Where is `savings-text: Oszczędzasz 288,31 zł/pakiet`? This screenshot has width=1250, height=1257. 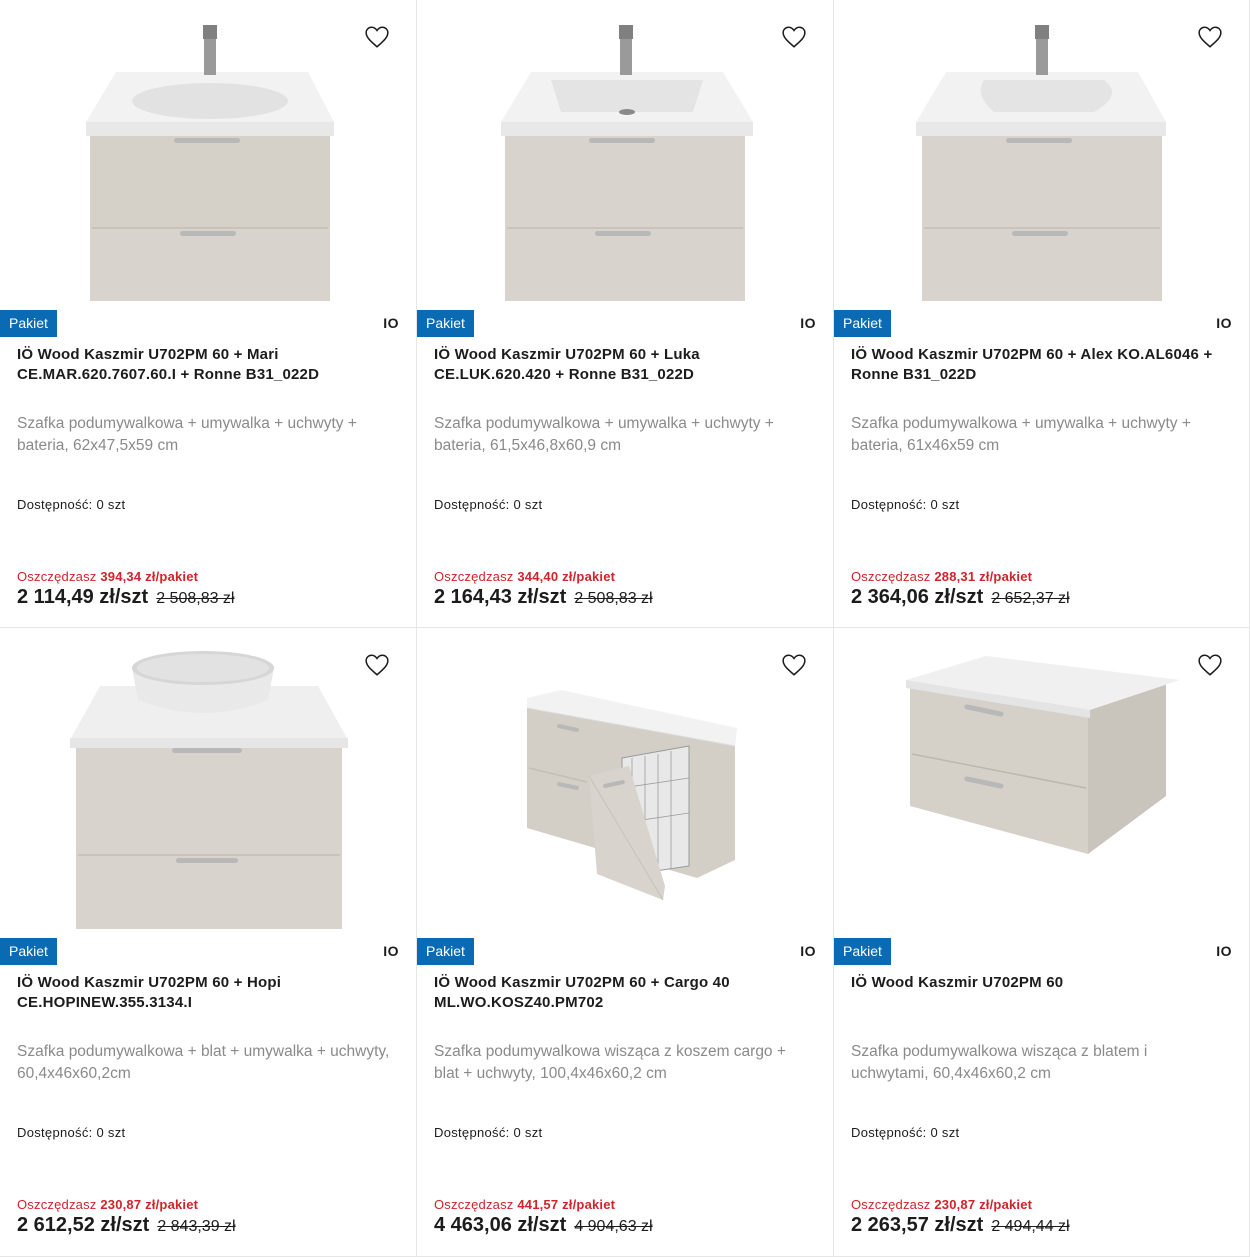 savings-text: Oszczędzasz 288,31 zł/pakiet is located at coordinates (941, 576).